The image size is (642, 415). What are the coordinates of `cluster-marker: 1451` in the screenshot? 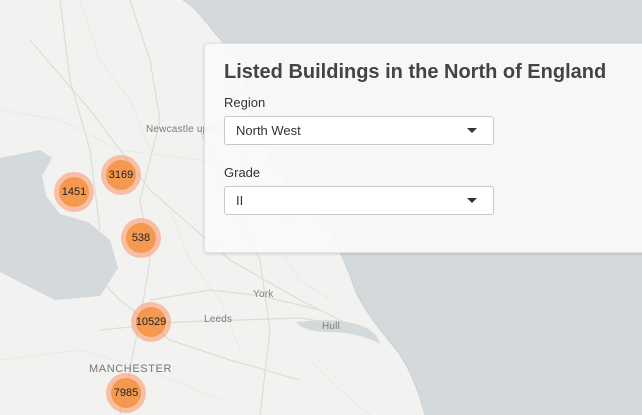 It's located at (74, 192).